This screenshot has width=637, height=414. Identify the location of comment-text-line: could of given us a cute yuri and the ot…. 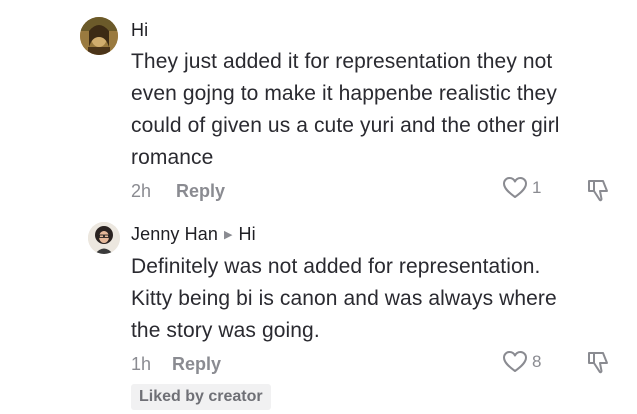
(345, 125).